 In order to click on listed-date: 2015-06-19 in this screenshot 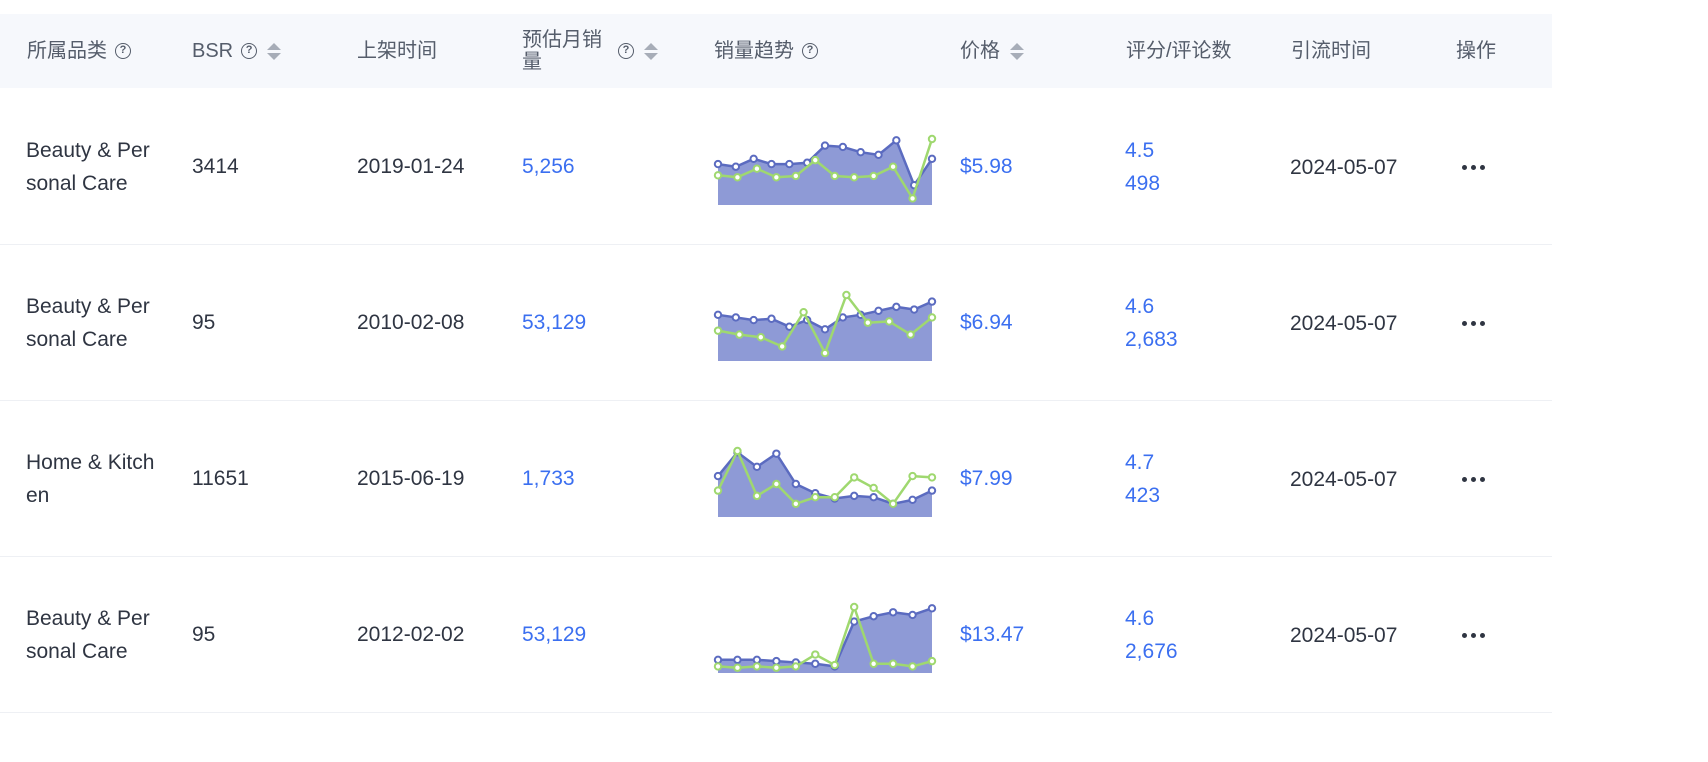, I will do `click(411, 478)`.